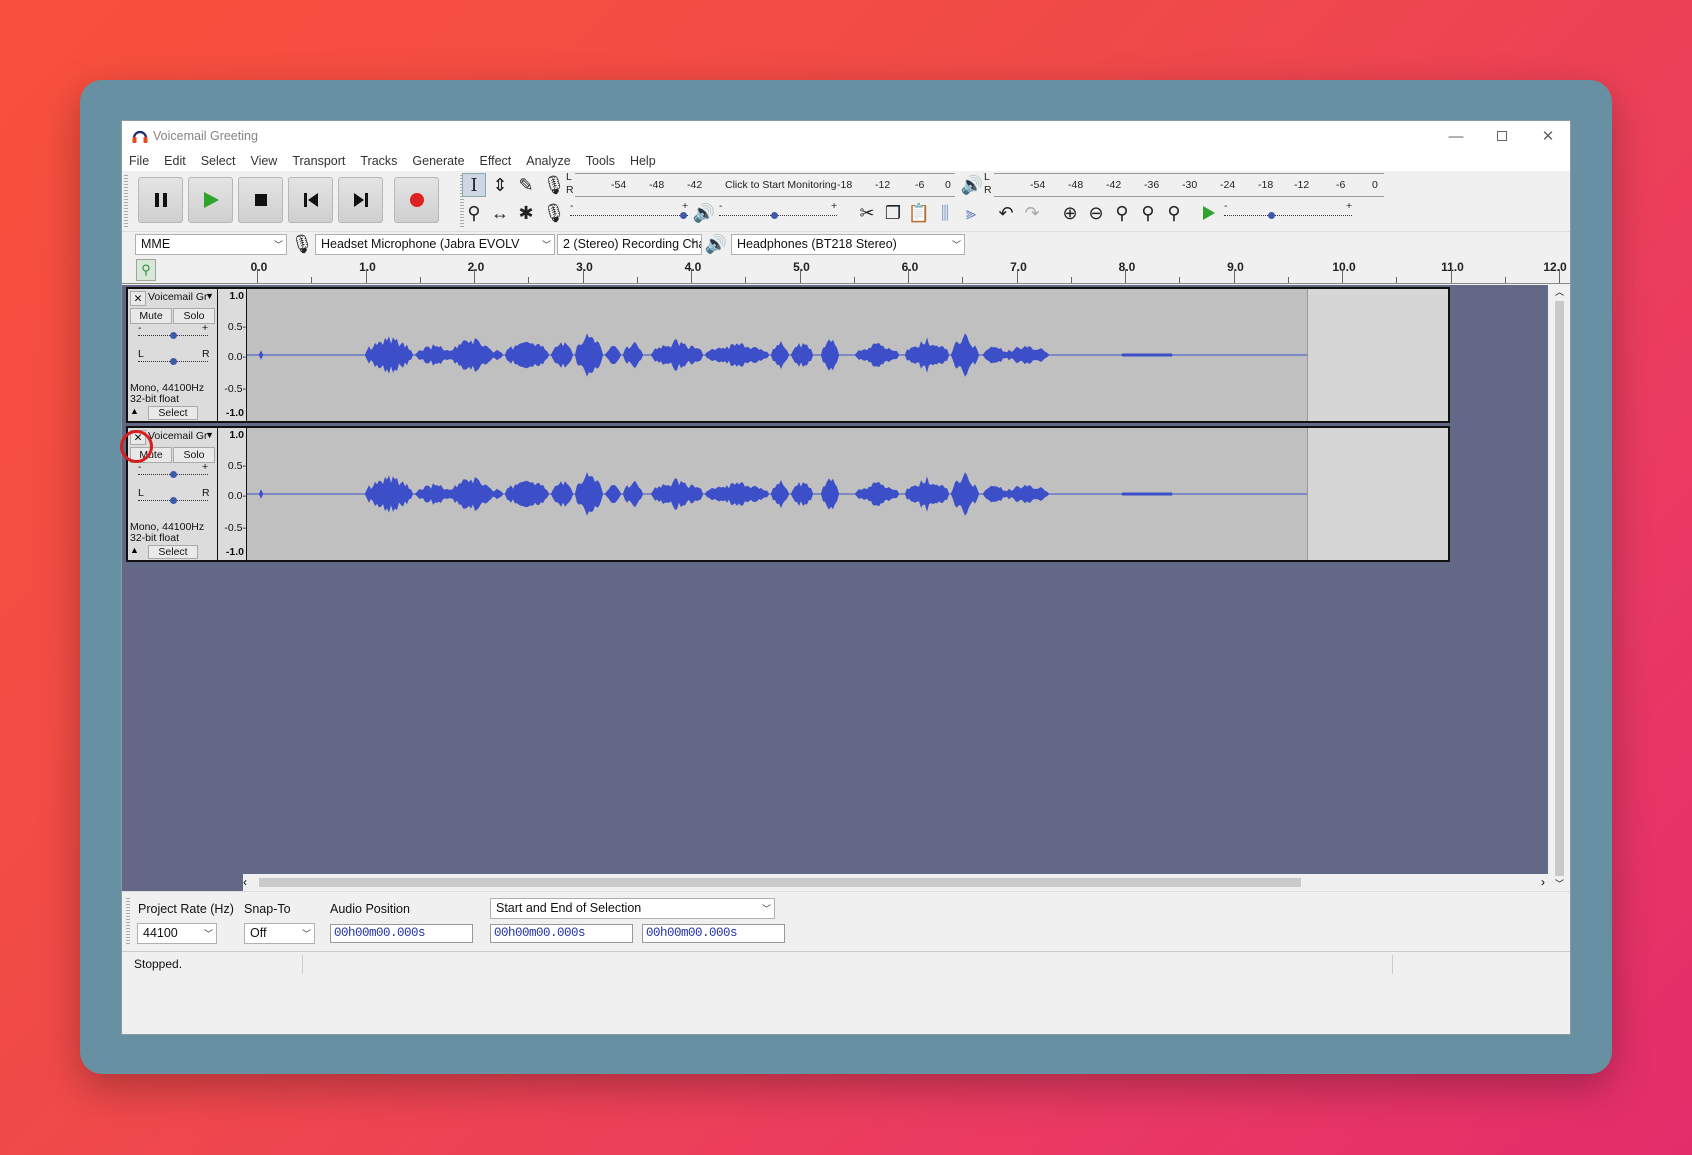 The height and width of the screenshot is (1155, 1692). I want to click on ruler-minor-tick, so click(529, 280).